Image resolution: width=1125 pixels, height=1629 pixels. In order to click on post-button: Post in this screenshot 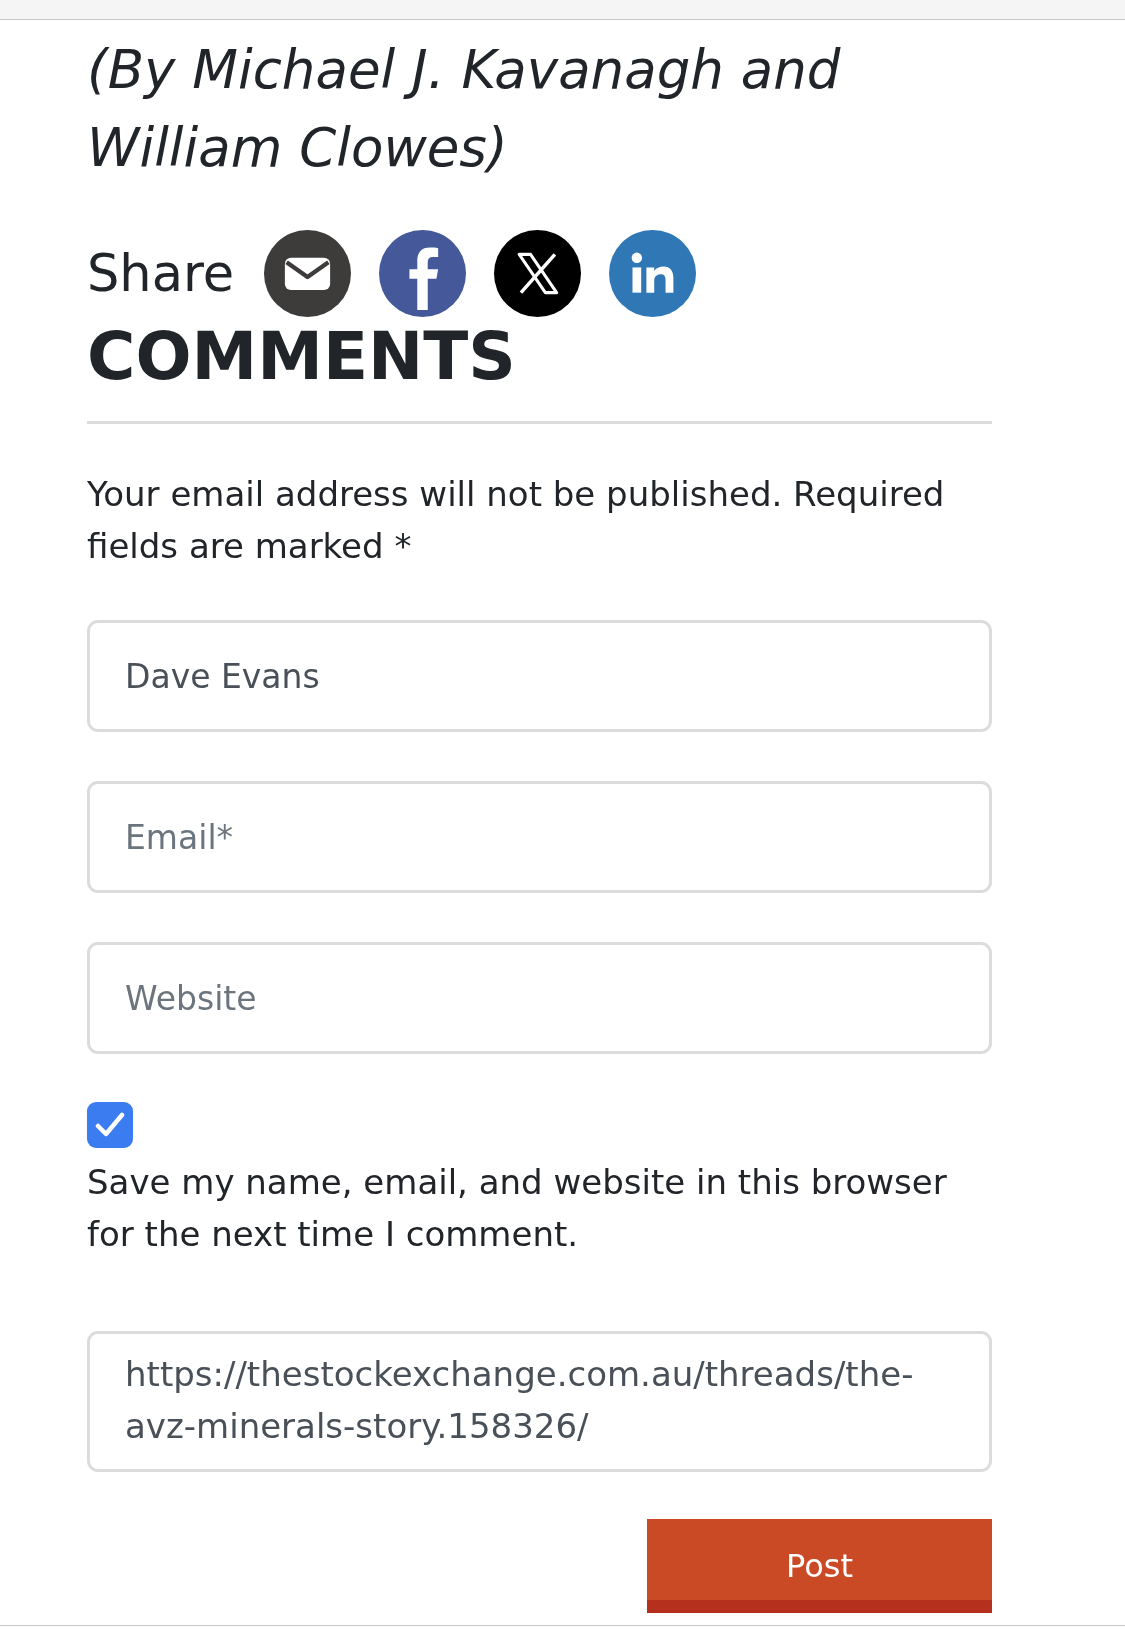, I will do `click(819, 1566)`.